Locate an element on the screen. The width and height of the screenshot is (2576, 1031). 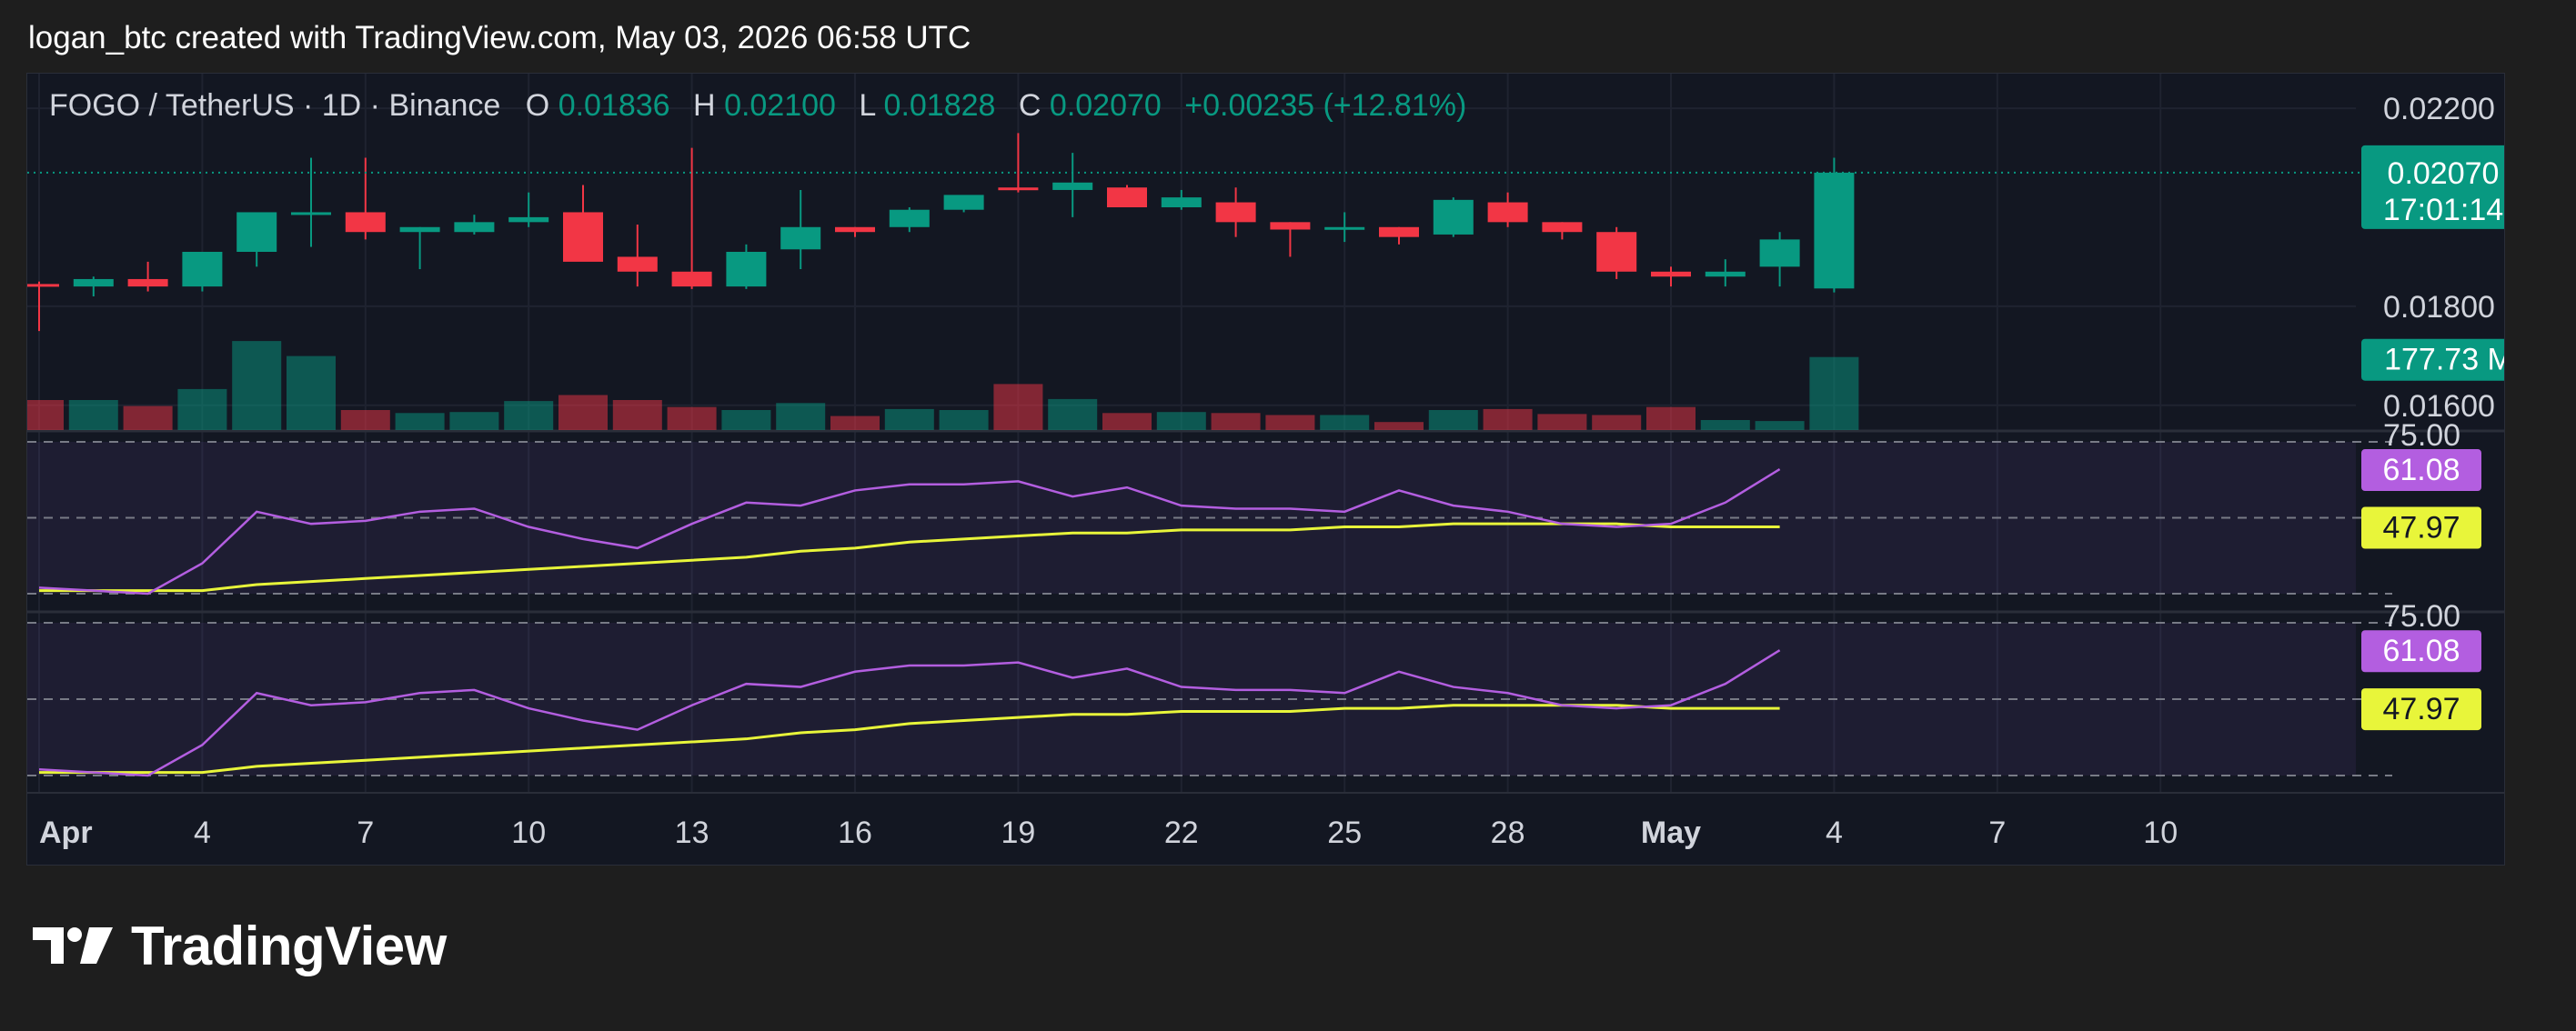
time-axis-label: 28 is located at coordinates (1508, 833).